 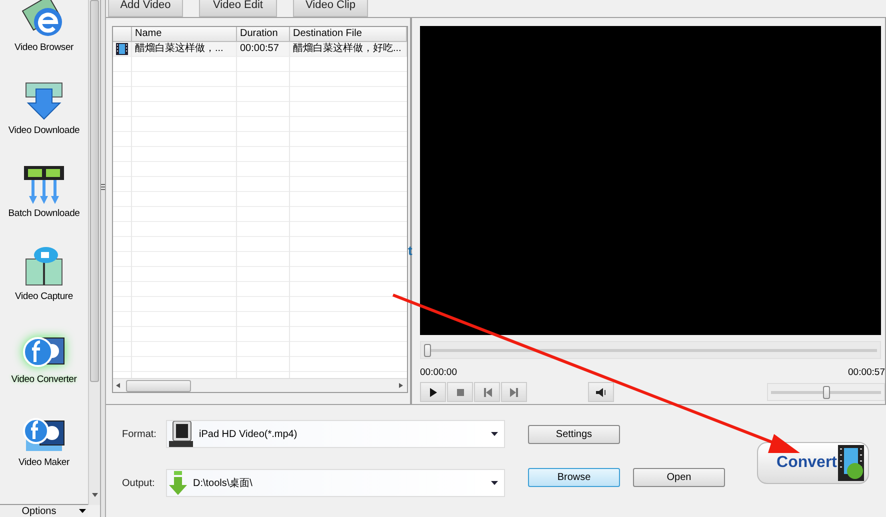 I want to click on tab: Add Video, so click(x=145, y=8).